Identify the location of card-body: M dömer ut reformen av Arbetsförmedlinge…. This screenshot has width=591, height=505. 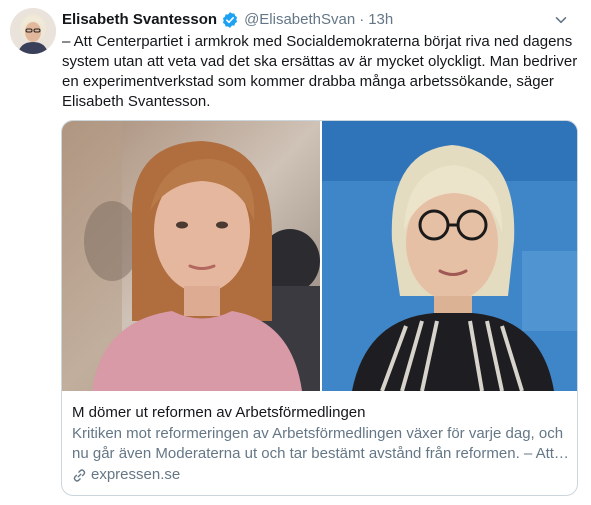
(320, 444).